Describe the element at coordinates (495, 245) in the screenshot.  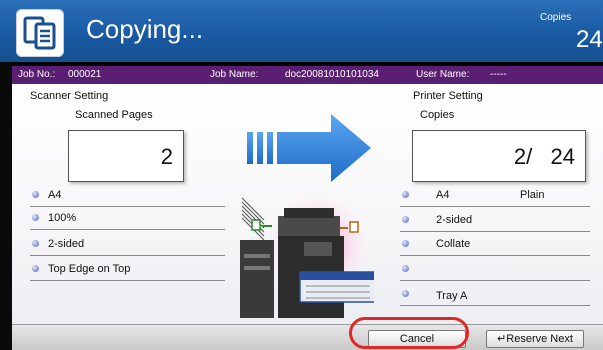
I see `printer-setting-row: Collate` at that location.